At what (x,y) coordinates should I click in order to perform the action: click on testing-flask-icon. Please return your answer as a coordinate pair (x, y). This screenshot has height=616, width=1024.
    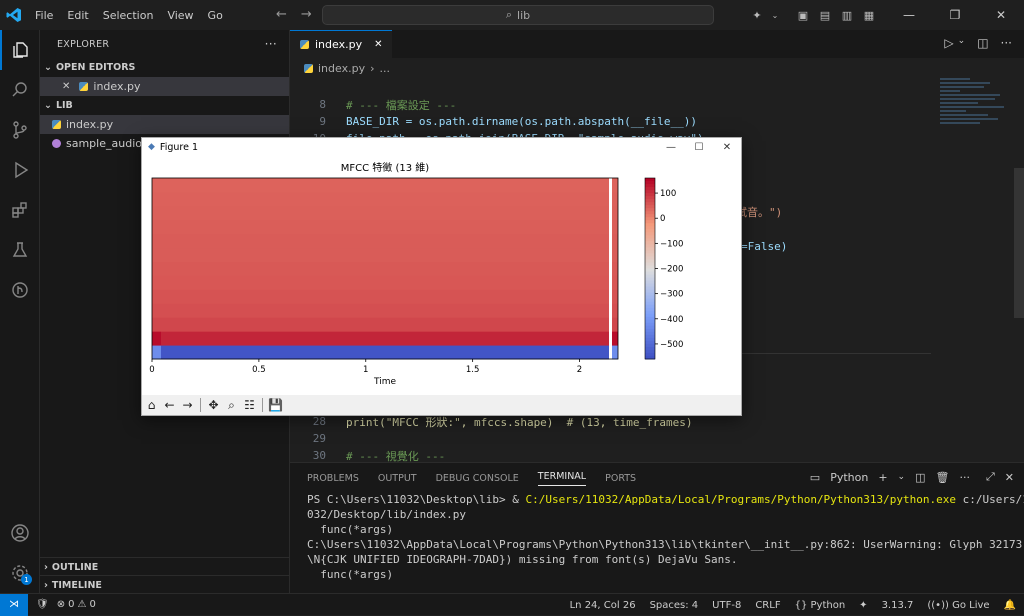
    Looking at the image, I should click on (20, 250).